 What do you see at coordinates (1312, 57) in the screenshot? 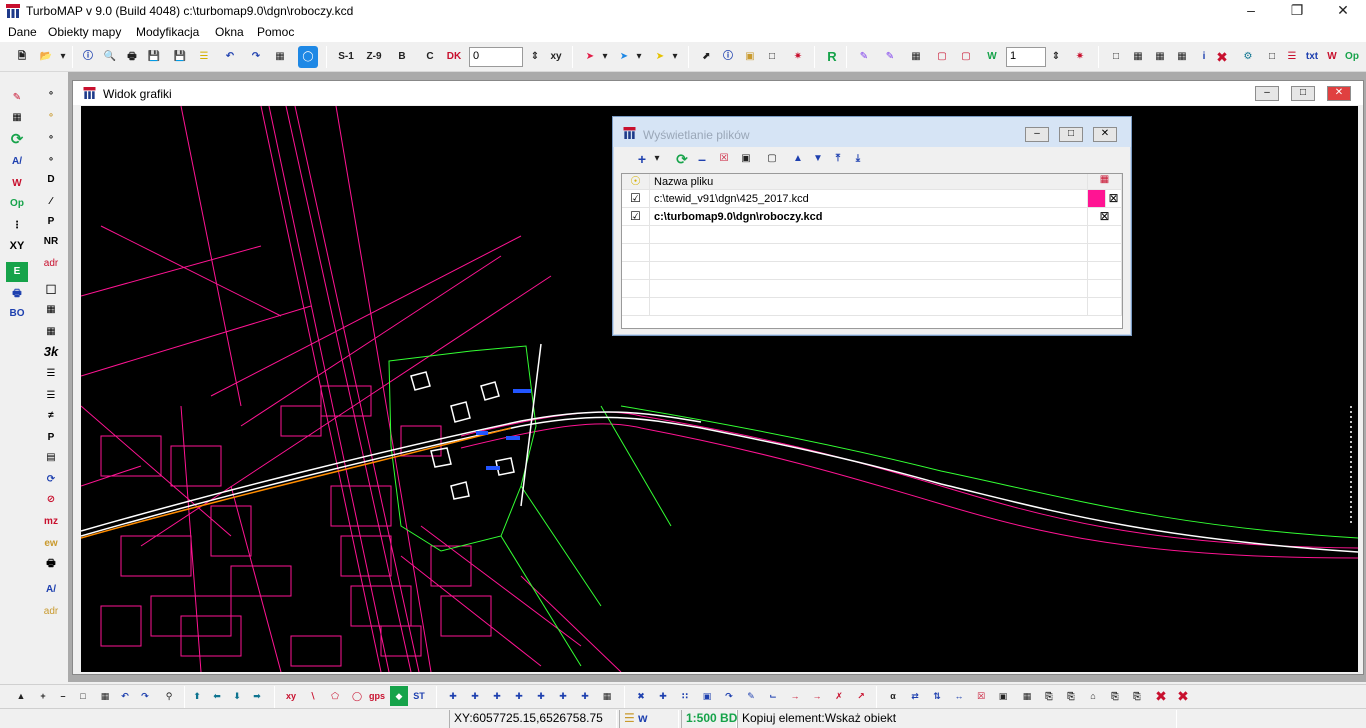
I see `txt-button: txt` at bounding box center [1312, 57].